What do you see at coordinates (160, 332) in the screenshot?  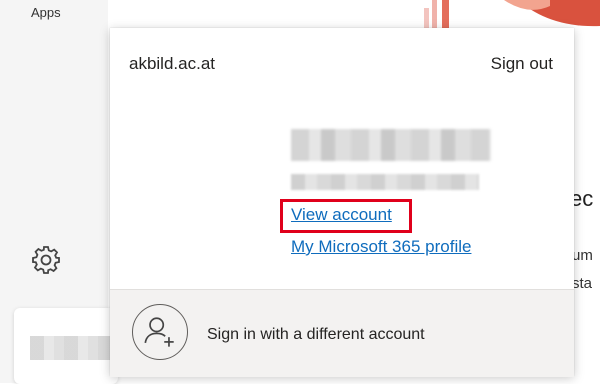 I see `person-add-icon` at bounding box center [160, 332].